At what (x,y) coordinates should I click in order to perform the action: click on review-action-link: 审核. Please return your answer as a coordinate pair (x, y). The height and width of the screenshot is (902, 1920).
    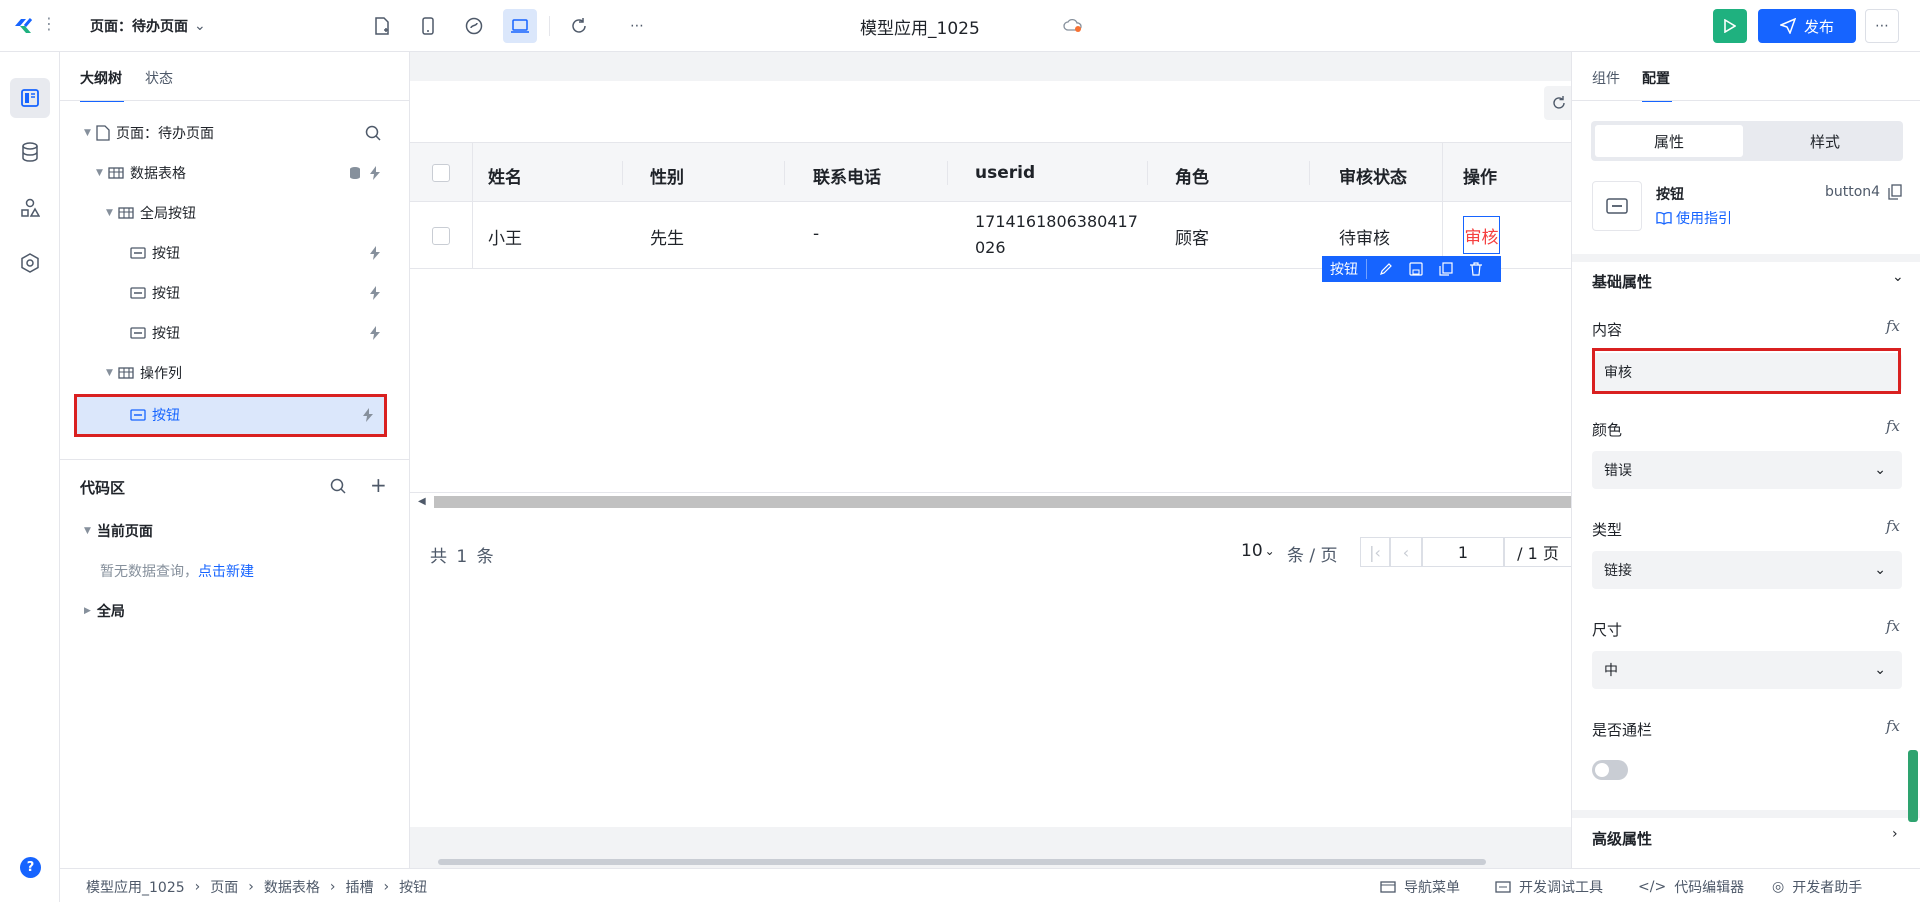
    Looking at the image, I should click on (1481, 235).